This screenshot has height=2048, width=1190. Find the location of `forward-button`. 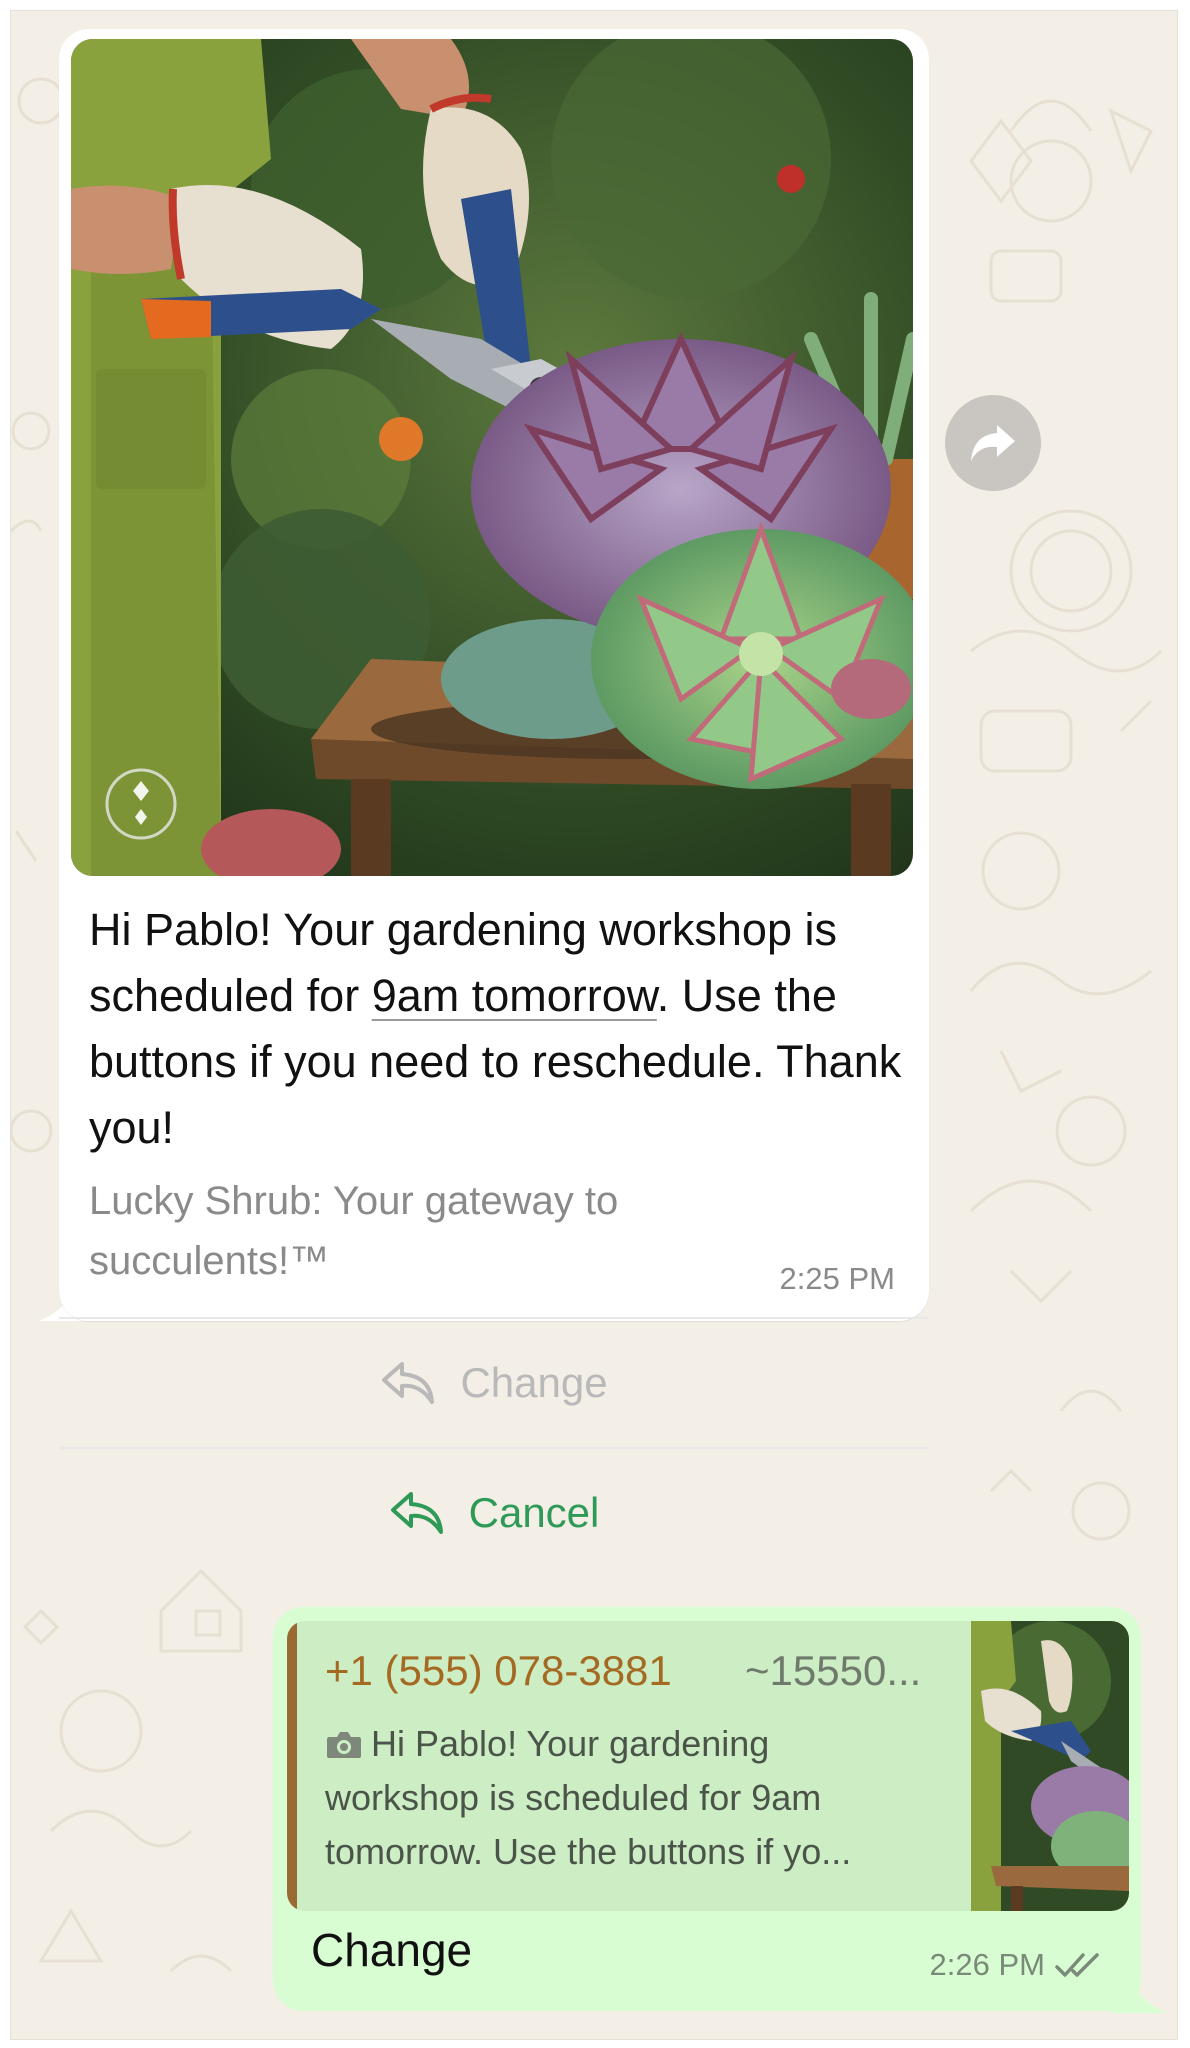

forward-button is located at coordinates (993, 443).